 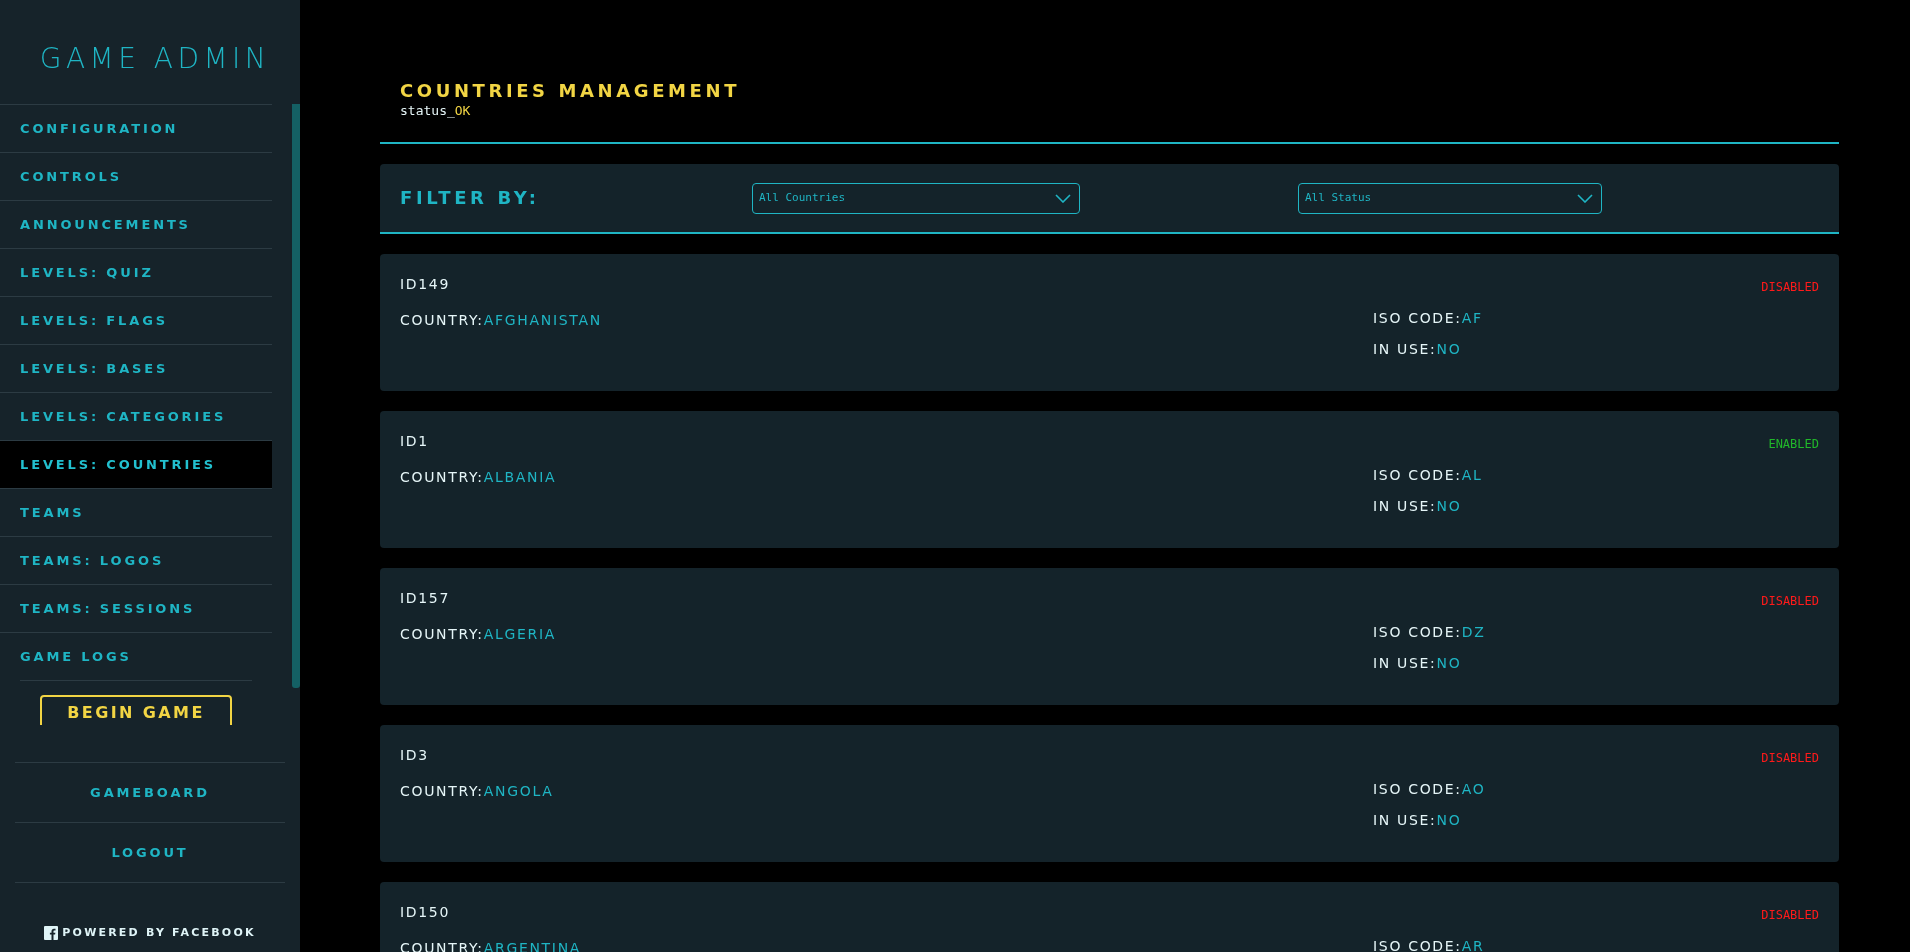 What do you see at coordinates (570, 91) in the screenshot?
I see `page-title: COUNTRIES MANAGEMENT` at bounding box center [570, 91].